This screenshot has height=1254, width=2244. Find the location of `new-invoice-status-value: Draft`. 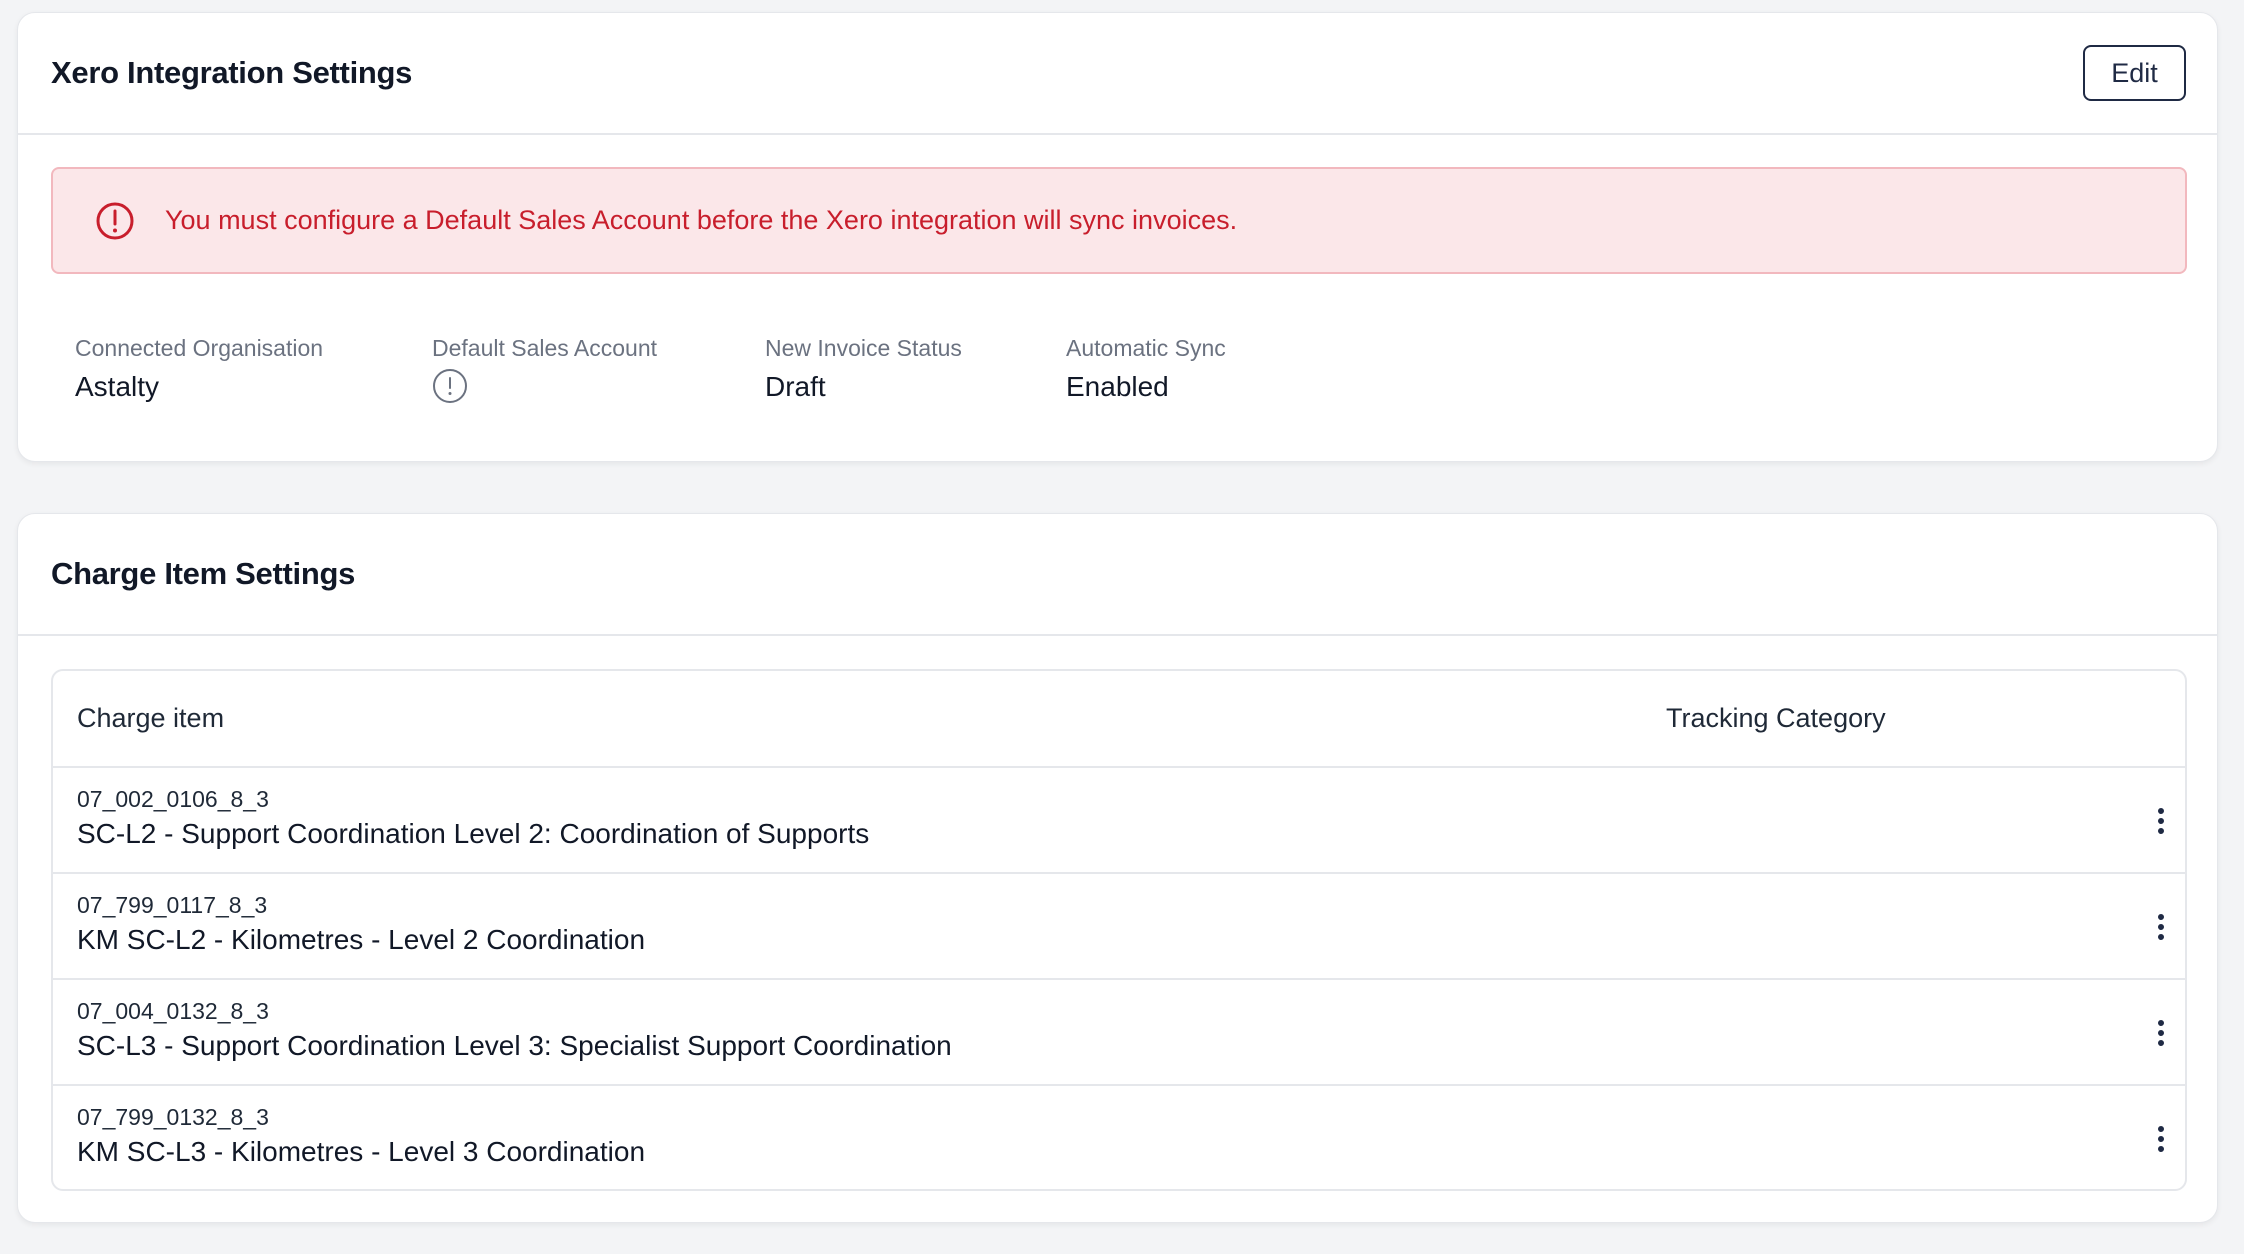

new-invoice-status-value: Draft is located at coordinates (795, 386).